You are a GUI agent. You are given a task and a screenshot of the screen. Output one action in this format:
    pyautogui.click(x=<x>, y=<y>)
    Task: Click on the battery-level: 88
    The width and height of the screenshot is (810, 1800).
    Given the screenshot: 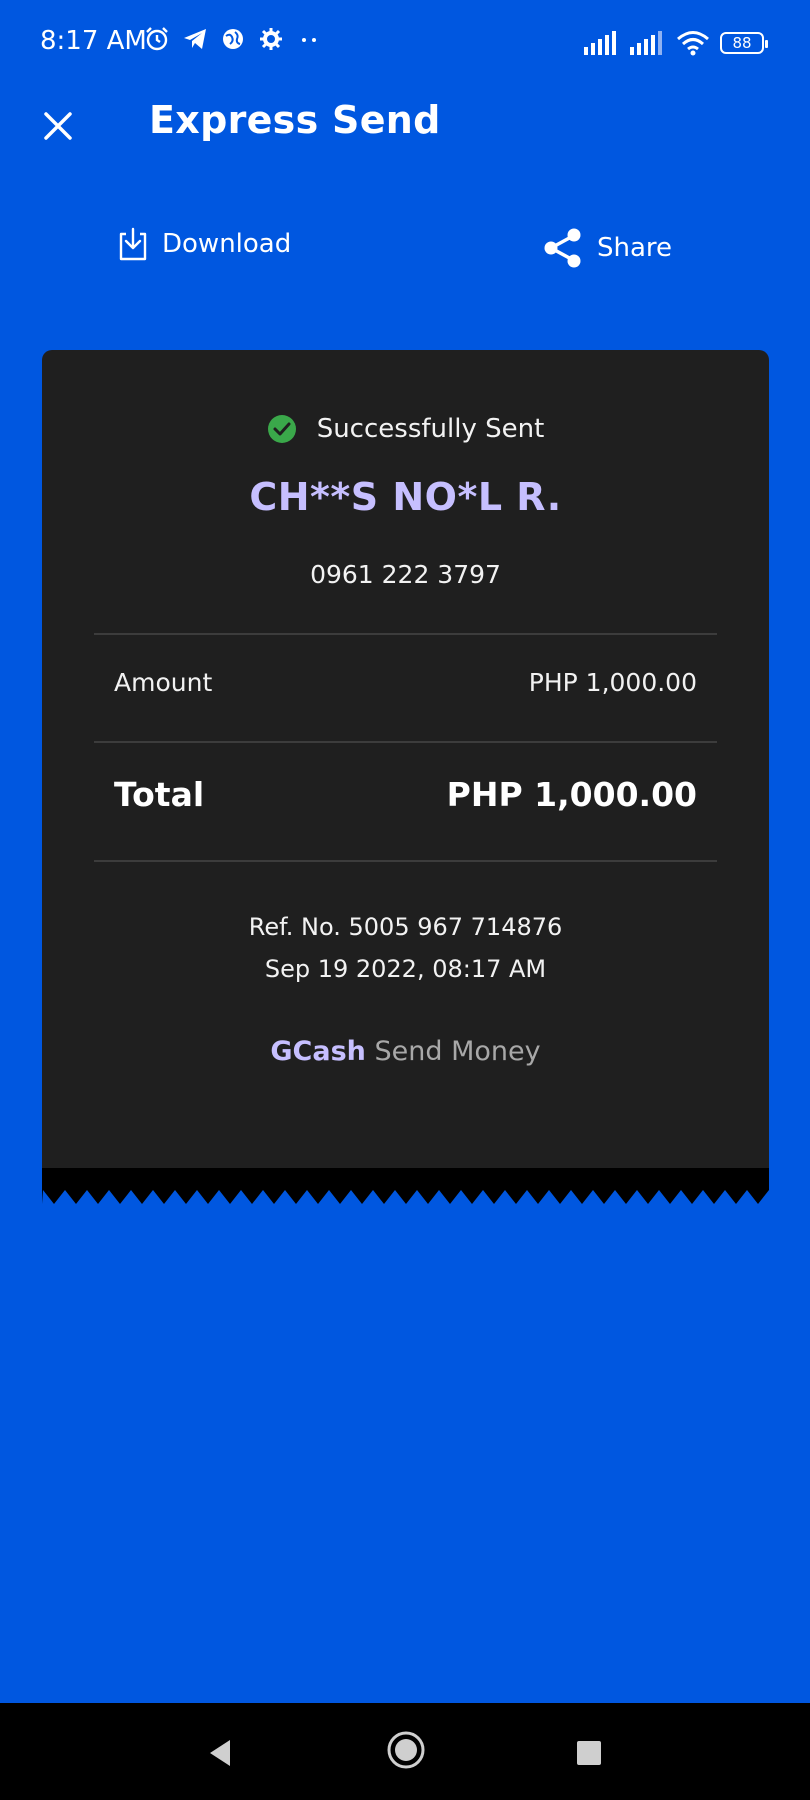 What is the action you would take?
    pyautogui.click(x=742, y=43)
    